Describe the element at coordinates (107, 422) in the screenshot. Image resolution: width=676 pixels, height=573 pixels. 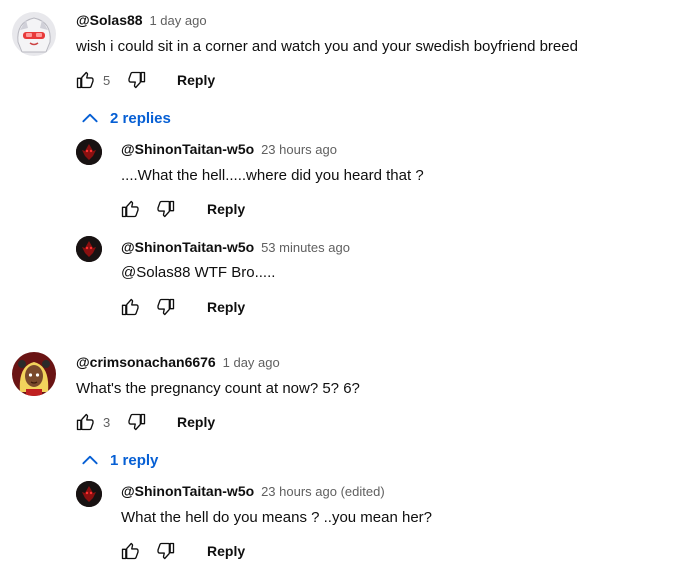
I see `like-count: 3` at that location.